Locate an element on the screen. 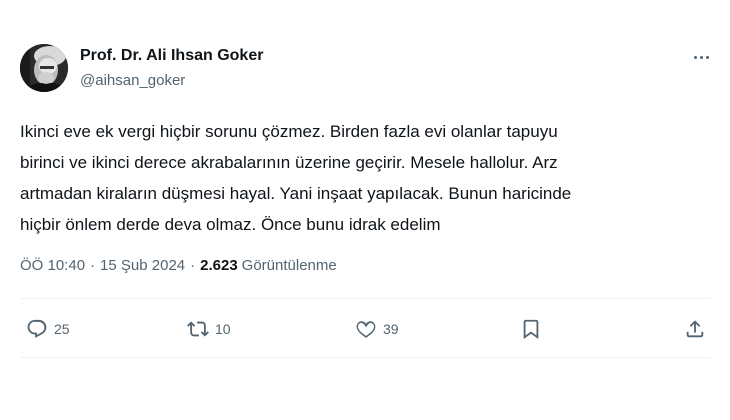  tweet-date: 15 Şub 2024 is located at coordinates (142, 265).